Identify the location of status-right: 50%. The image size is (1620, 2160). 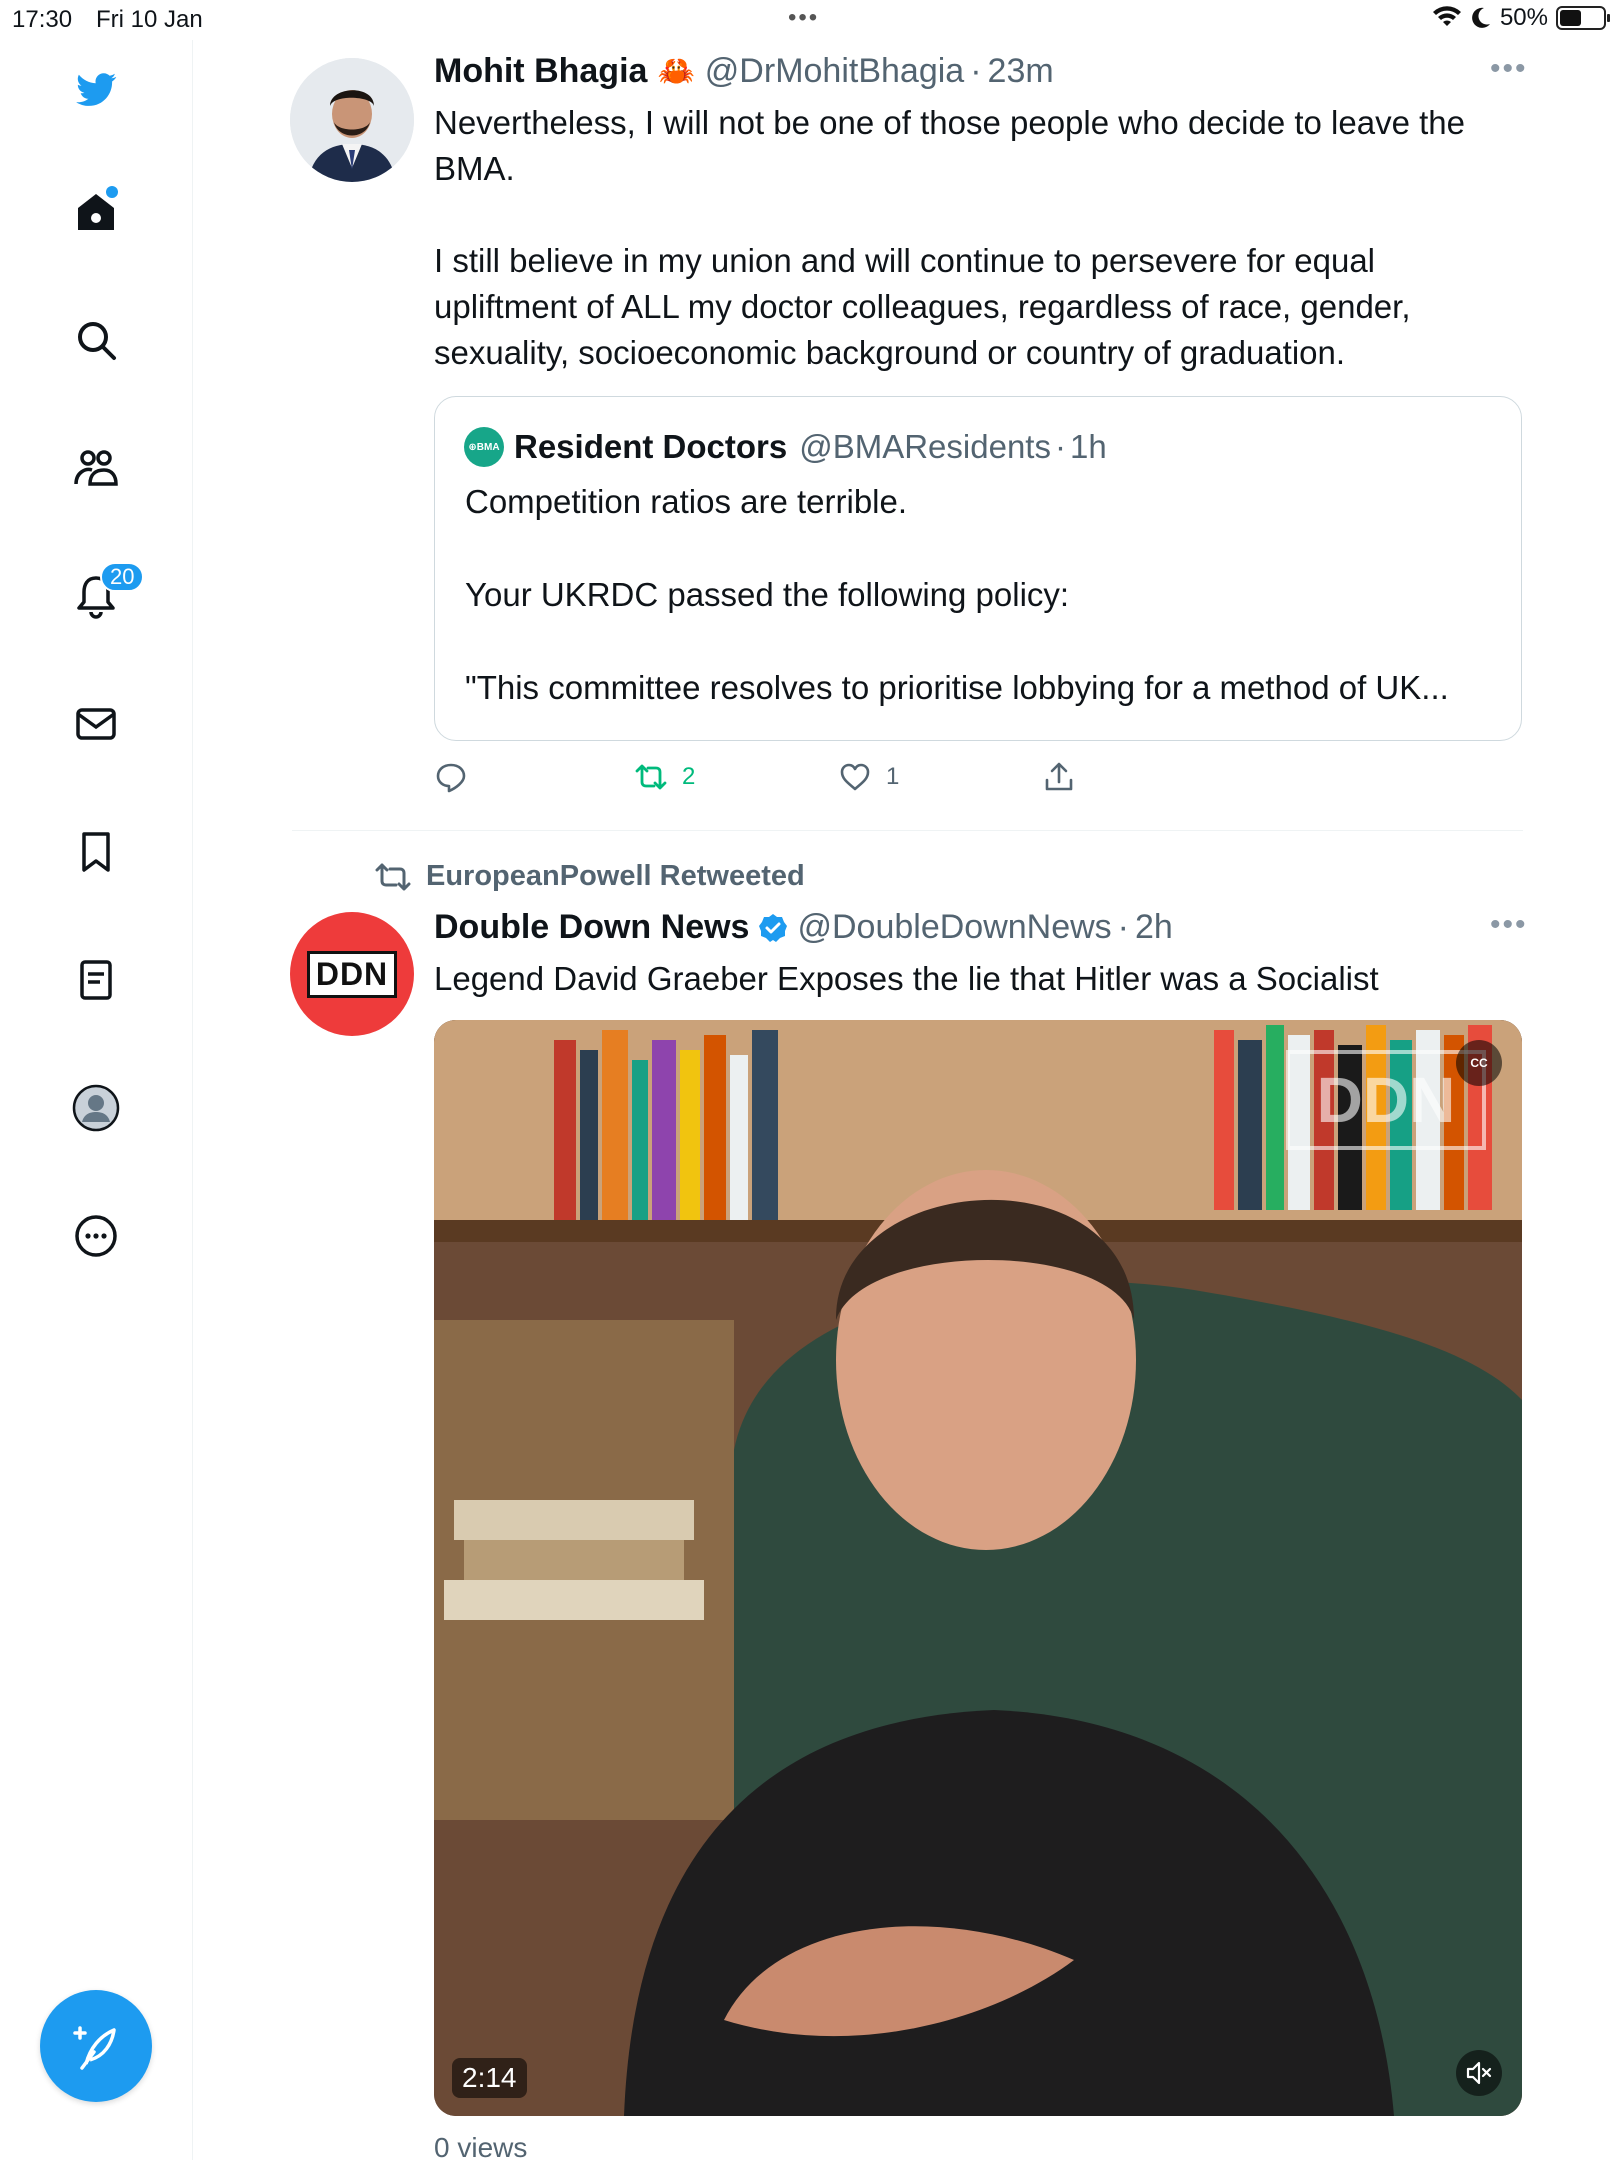
(1521, 18).